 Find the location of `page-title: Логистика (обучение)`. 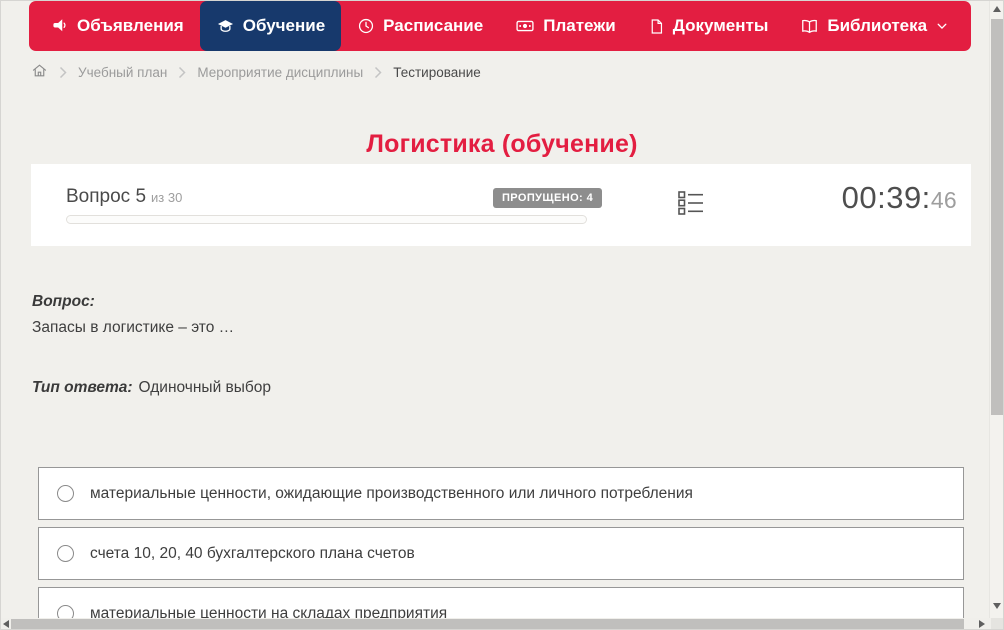

page-title: Логистика (обучение) is located at coordinates (502, 143).